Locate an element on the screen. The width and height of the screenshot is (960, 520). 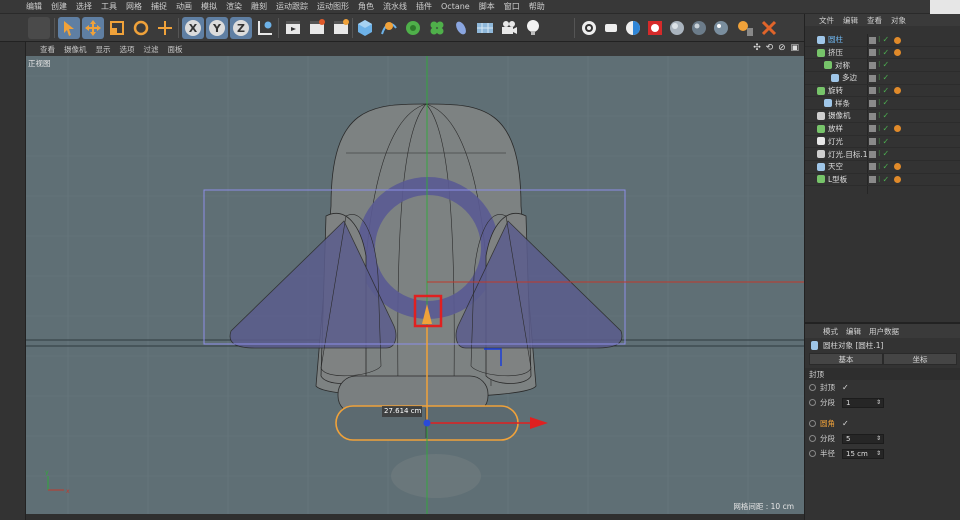
object-row: 圆柱 ⁝ ✓ is located at coordinates (882, 40).